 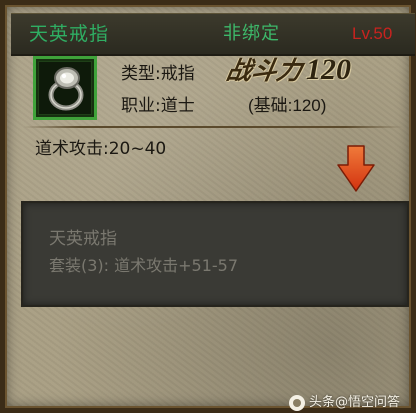 What do you see at coordinates (287, 105) in the screenshot?
I see `base-power: (基础:120)` at bounding box center [287, 105].